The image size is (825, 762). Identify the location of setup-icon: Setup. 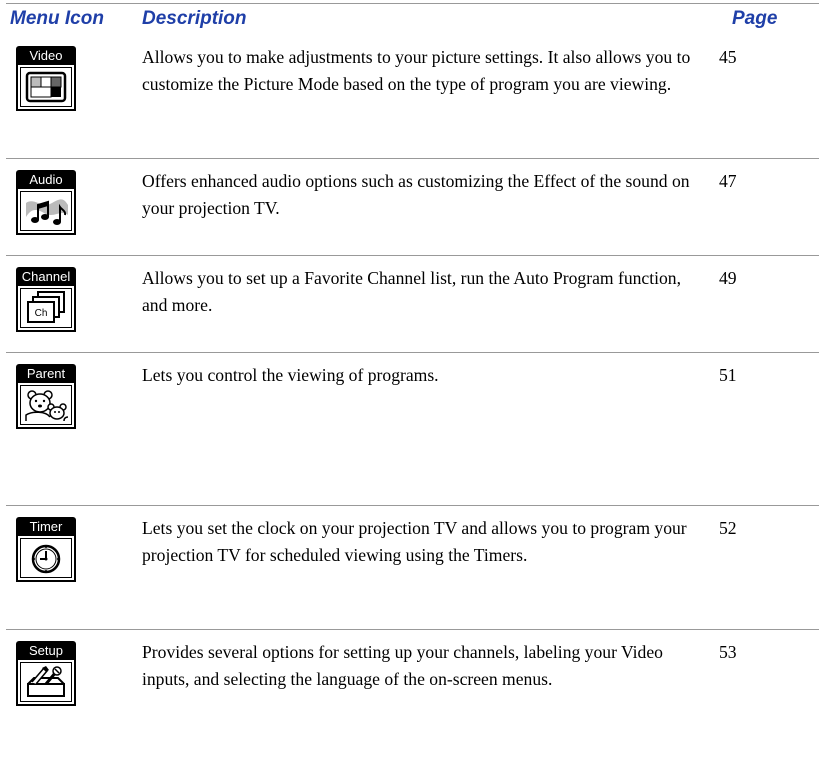
(46, 673).